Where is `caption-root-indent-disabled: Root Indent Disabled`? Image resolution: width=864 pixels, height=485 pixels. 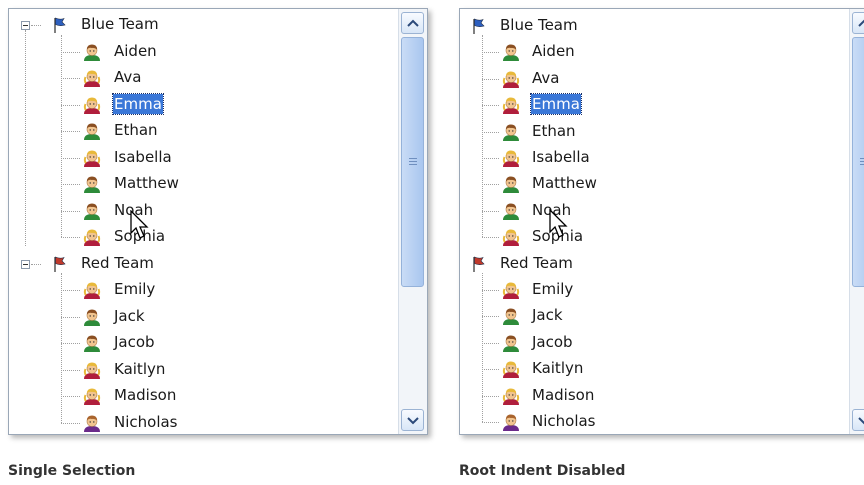
caption-root-indent-disabled: Root Indent Disabled is located at coordinates (542, 471).